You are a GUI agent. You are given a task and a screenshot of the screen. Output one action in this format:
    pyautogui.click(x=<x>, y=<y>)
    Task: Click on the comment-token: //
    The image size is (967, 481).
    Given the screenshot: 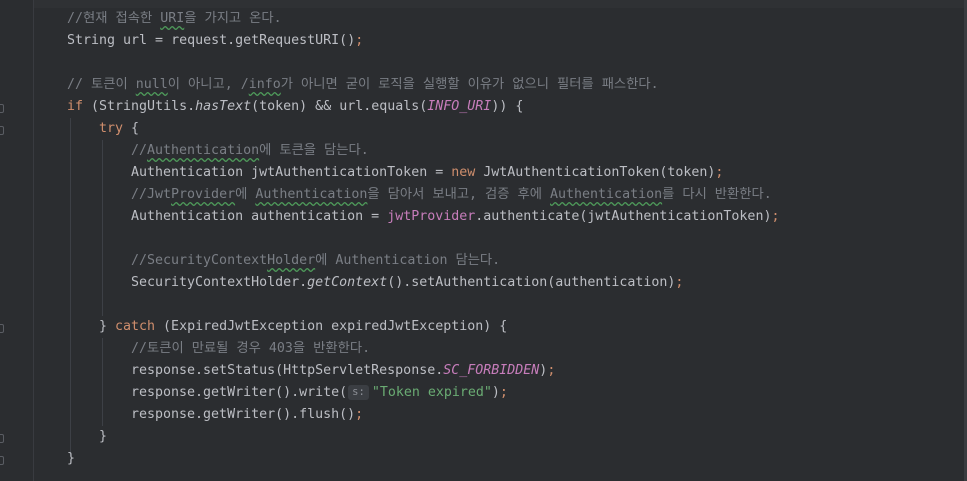 What is the action you would take?
    pyautogui.click(x=139, y=150)
    